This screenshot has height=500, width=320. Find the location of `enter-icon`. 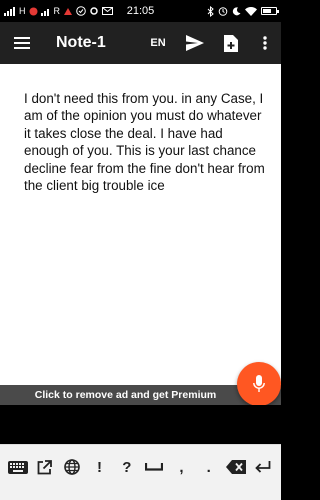

enter-icon is located at coordinates (263, 467).